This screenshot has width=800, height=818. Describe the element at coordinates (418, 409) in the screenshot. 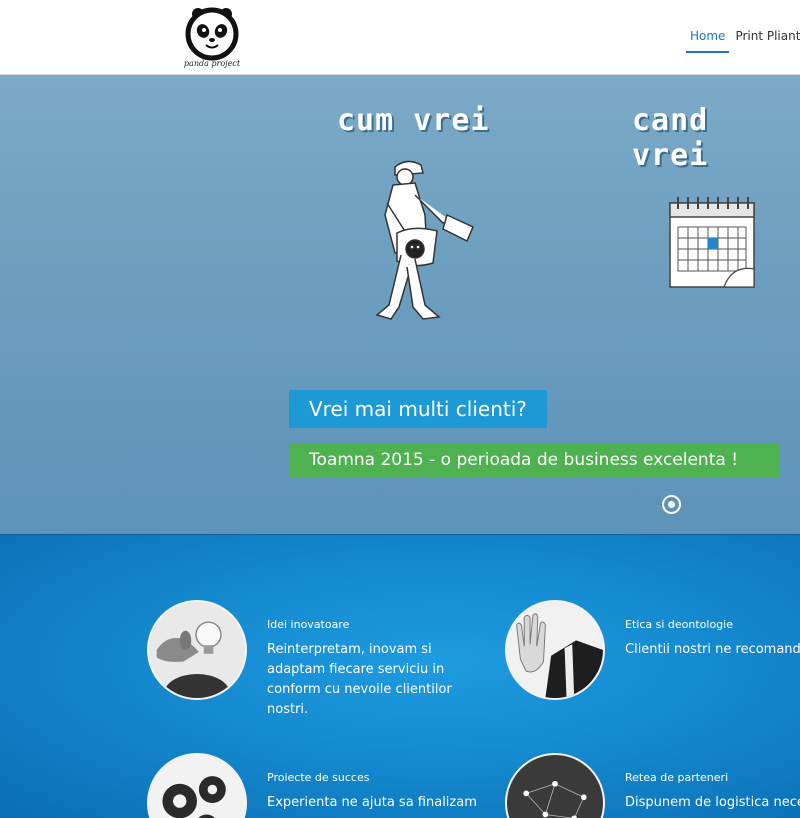

I see `slide-caption-primary: Vrei mai multi clienti?` at that location.